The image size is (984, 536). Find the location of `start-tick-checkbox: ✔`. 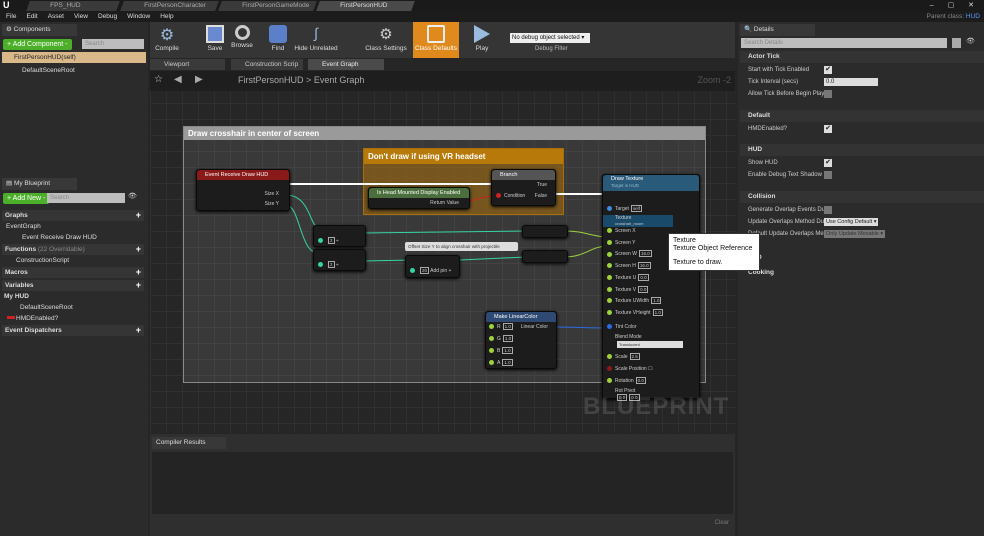

start-tick-checkbox: ✔ is located at coordinates (828, 70).